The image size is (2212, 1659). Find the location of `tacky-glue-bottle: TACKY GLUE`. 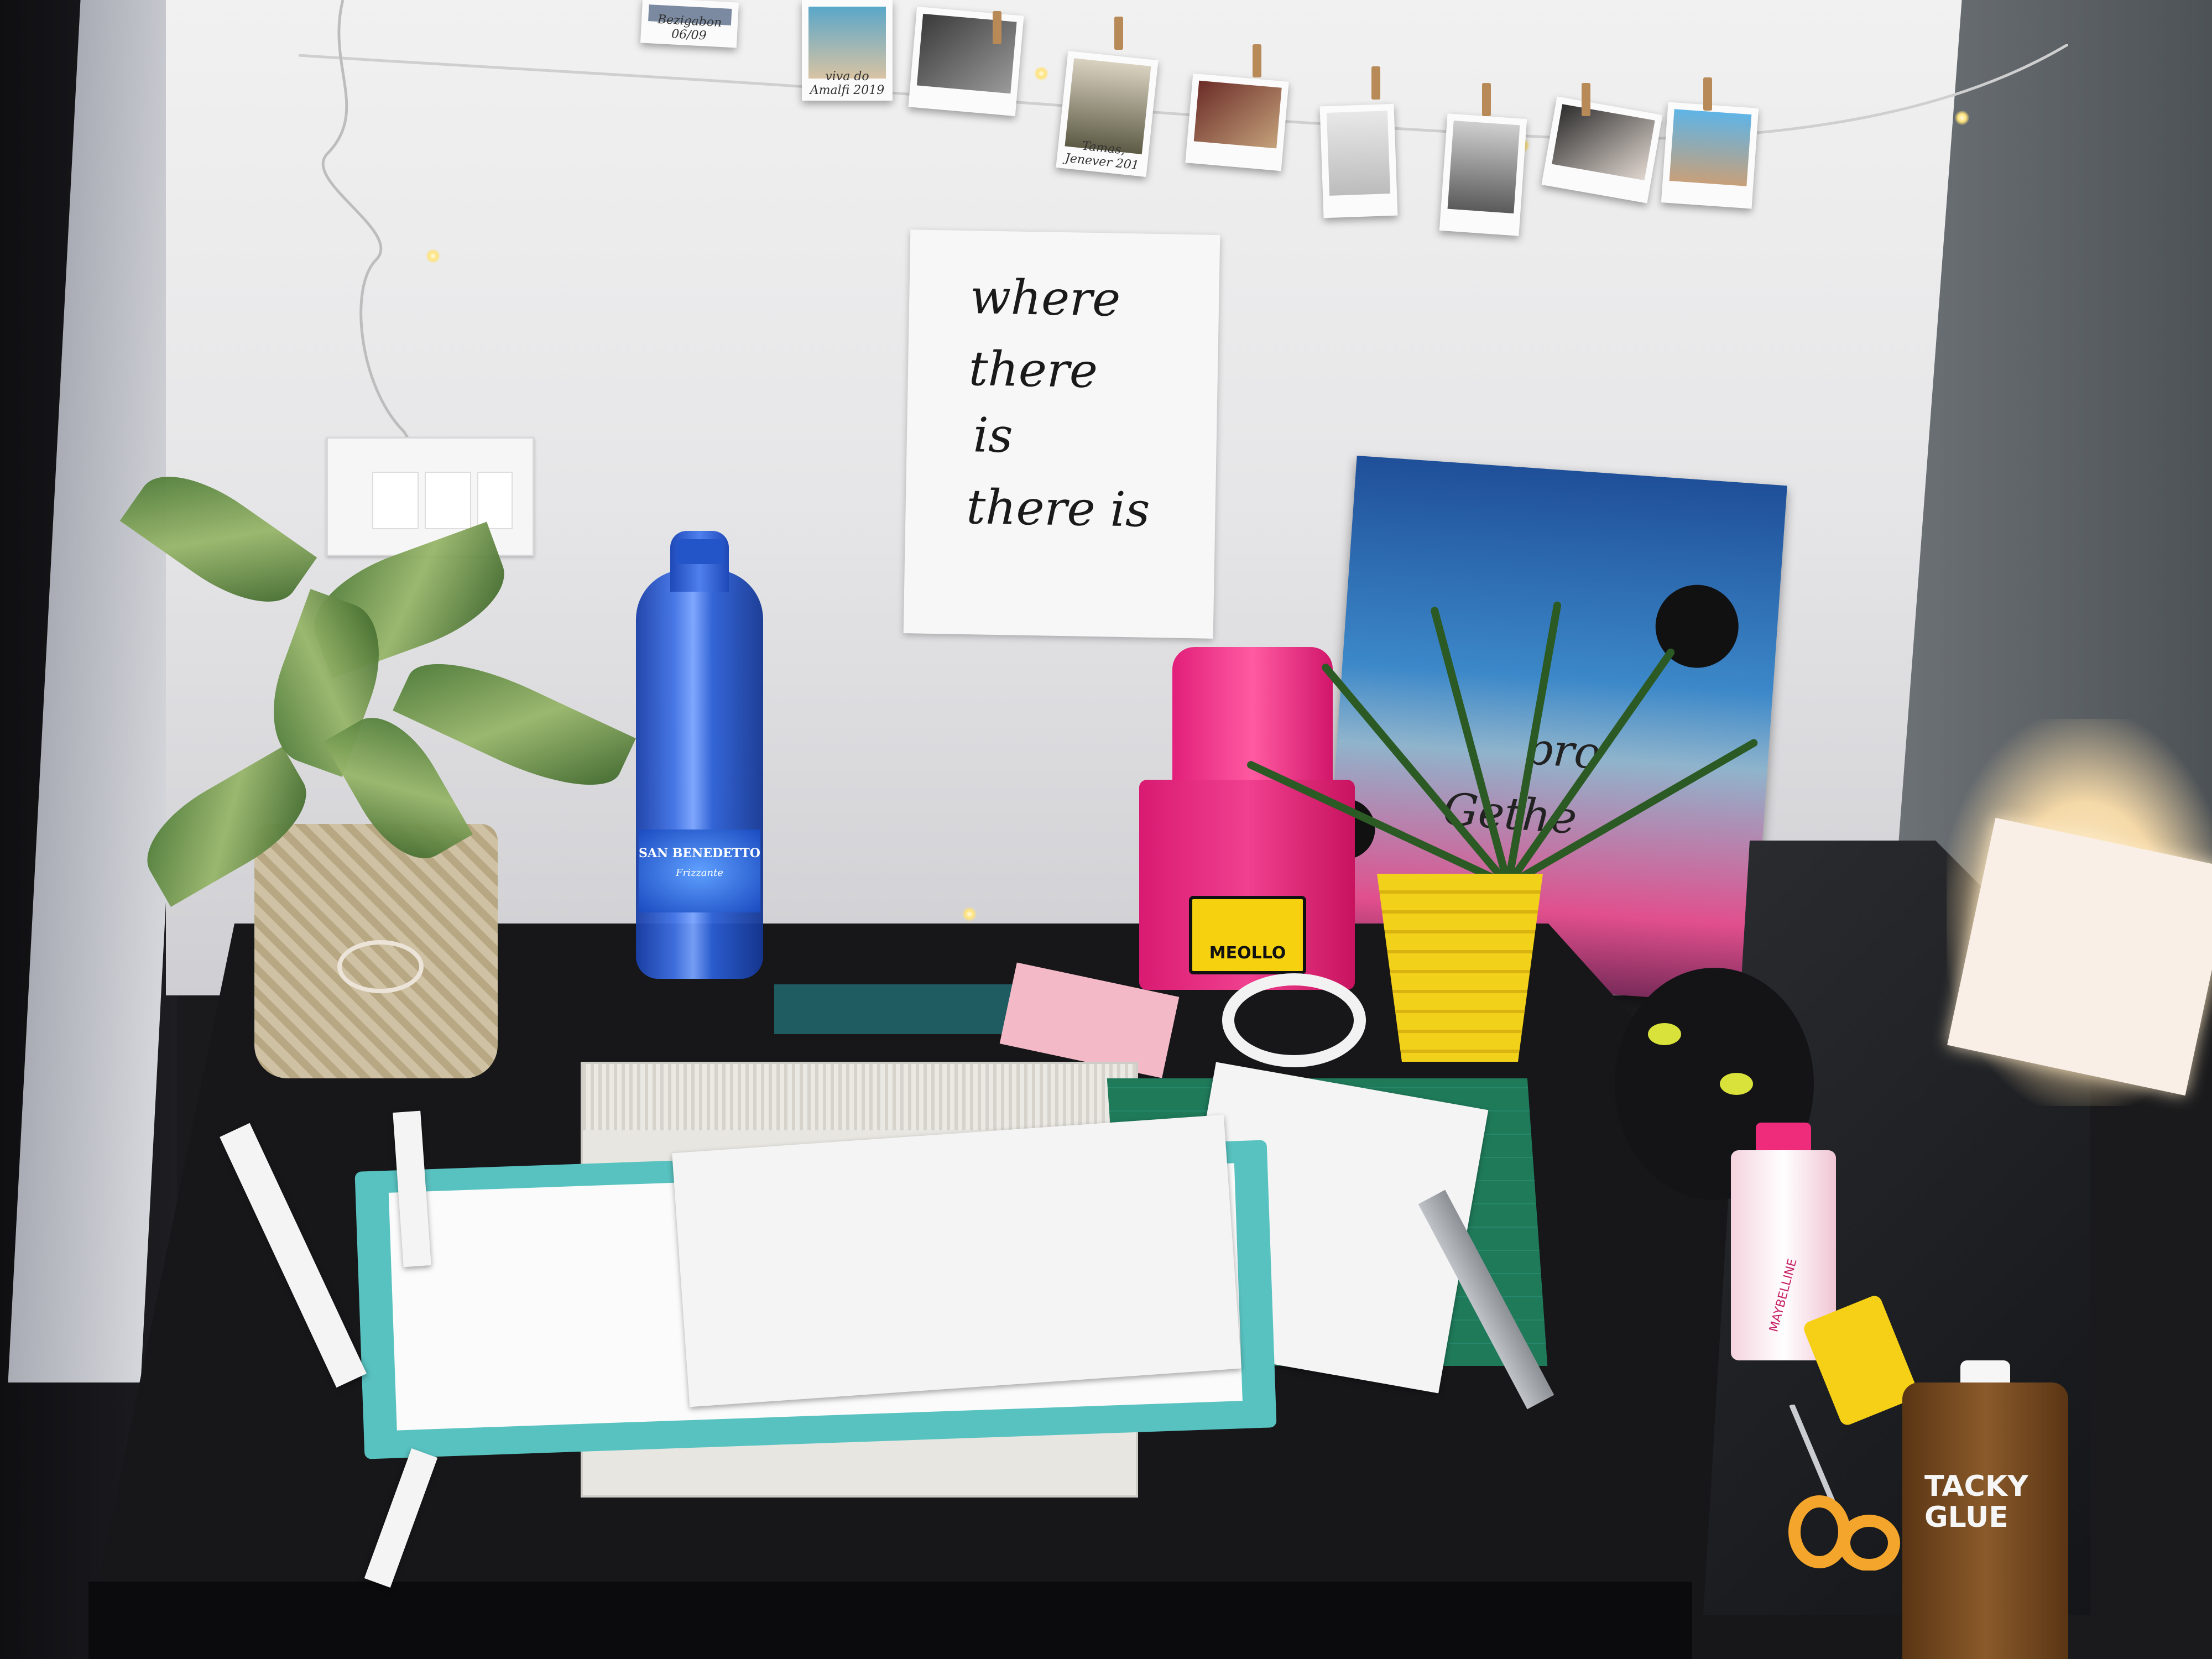

tacky-glue-bottle: TACKY GLUE is located at coordinates (1985, 1521).